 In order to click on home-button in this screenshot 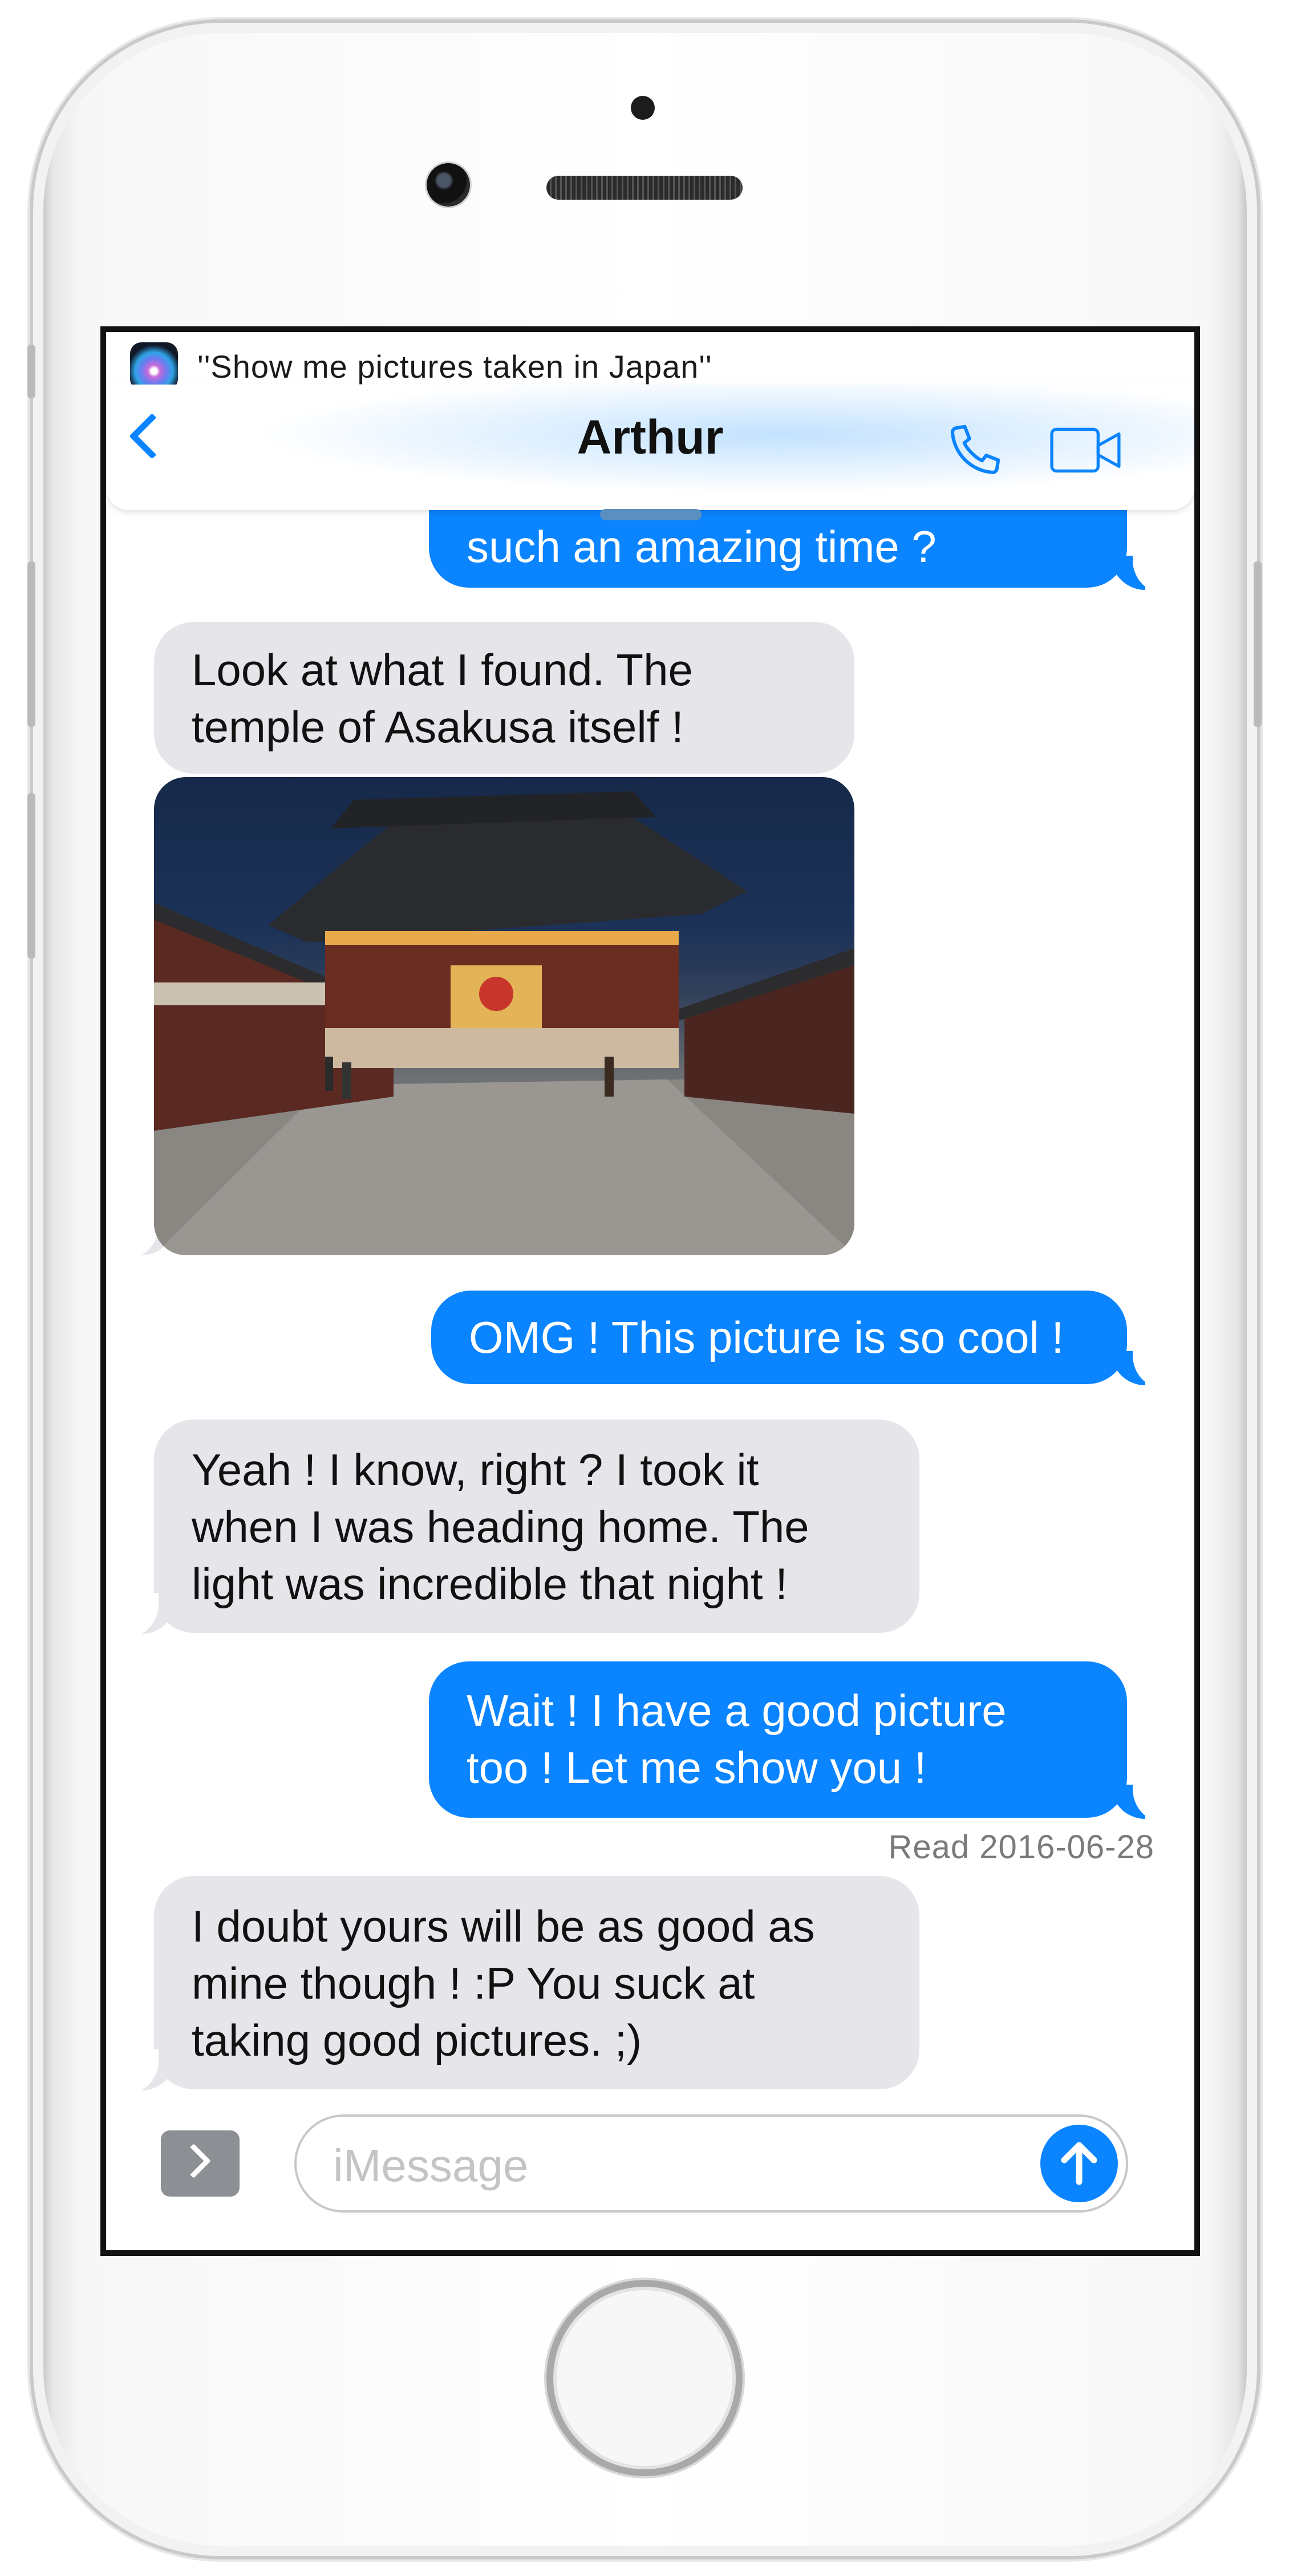, I will do `click(644, 2378)`.